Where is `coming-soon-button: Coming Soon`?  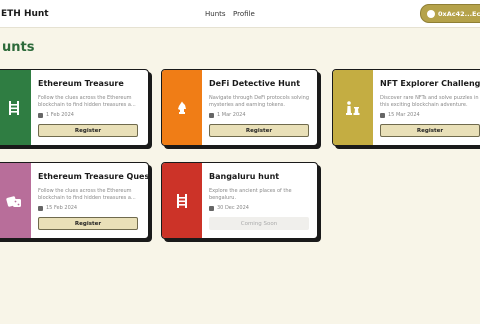 coming-soon-button: Coming Soon is located at coordinates (259, 223).